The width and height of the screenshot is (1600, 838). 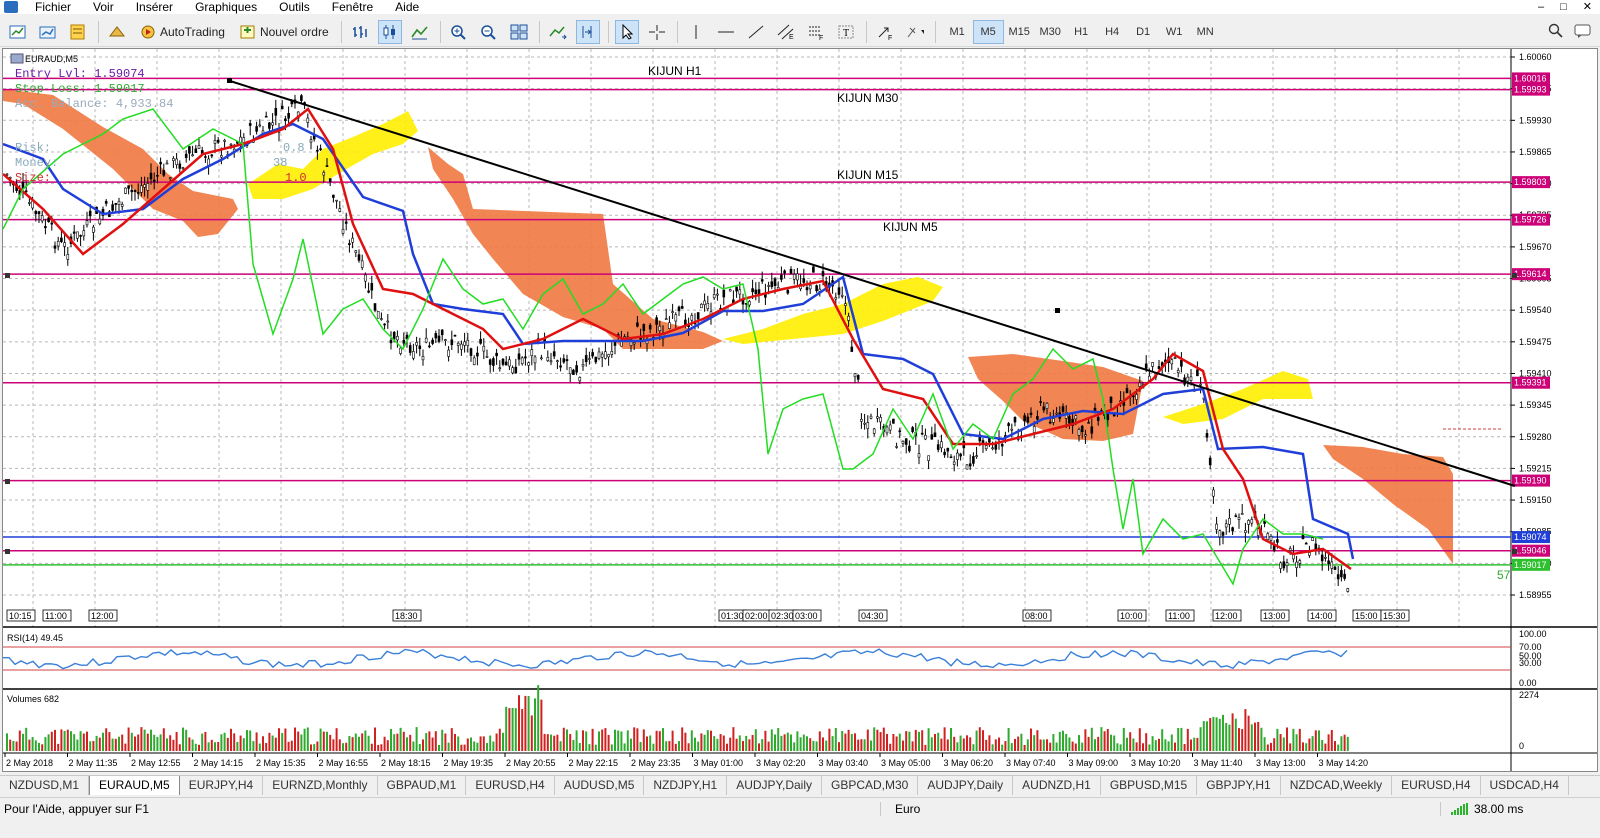 What do you see at coordinates (53, 7) in the screenshot?
I see `menu-fichier: Fichier` at bounding box center [53, 7].